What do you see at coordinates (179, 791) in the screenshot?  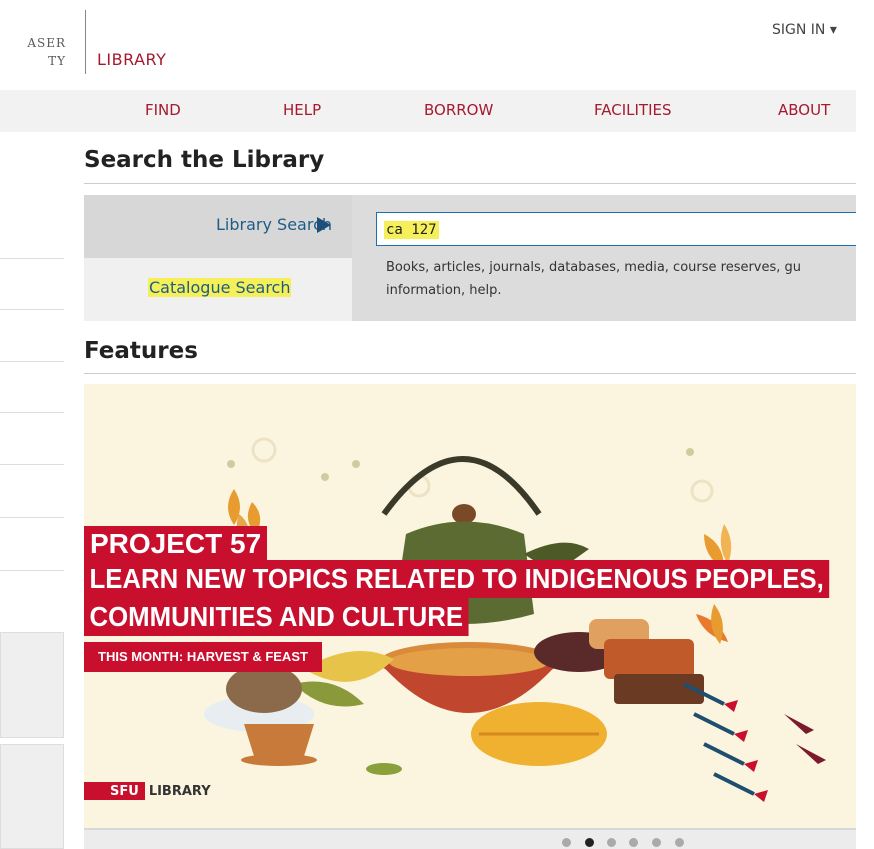 I see `sfu-logo-text: LIBRARY` at bounding box center [179, 791].